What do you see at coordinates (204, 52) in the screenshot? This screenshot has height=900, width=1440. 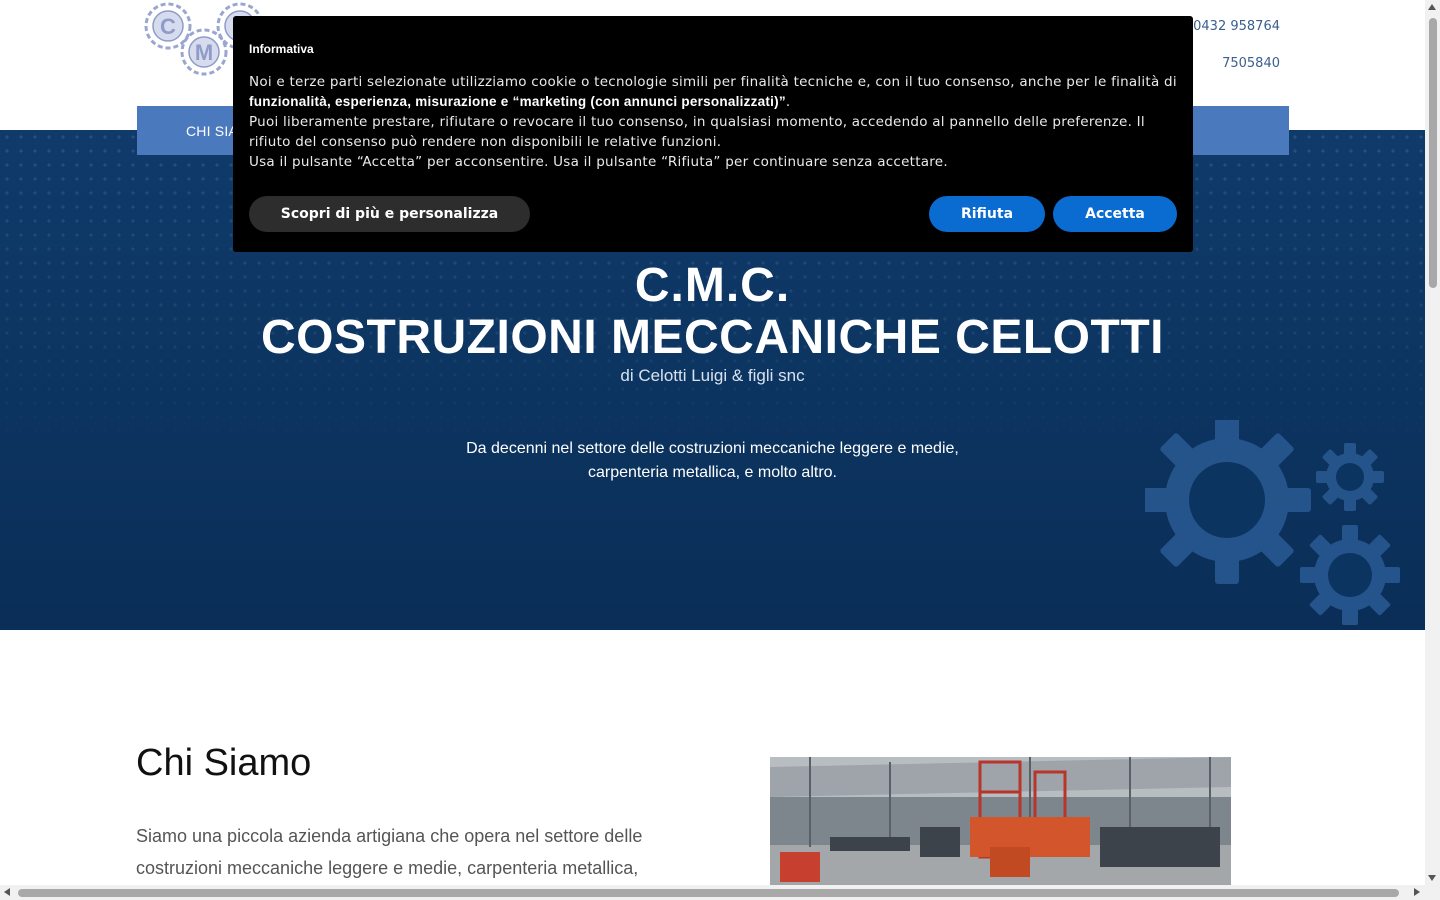 I see `svg-text: M` at bounding box center [204, 52].